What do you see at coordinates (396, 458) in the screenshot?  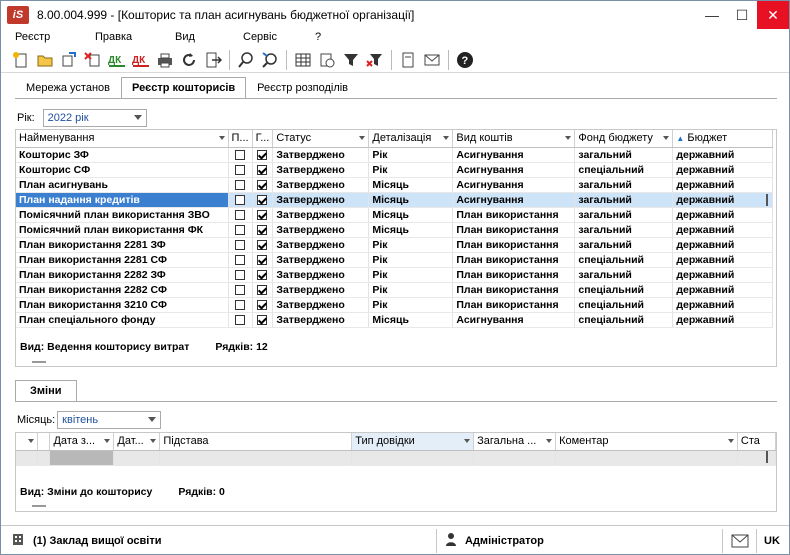 I see `table-row` at bounding box center [396, 458].